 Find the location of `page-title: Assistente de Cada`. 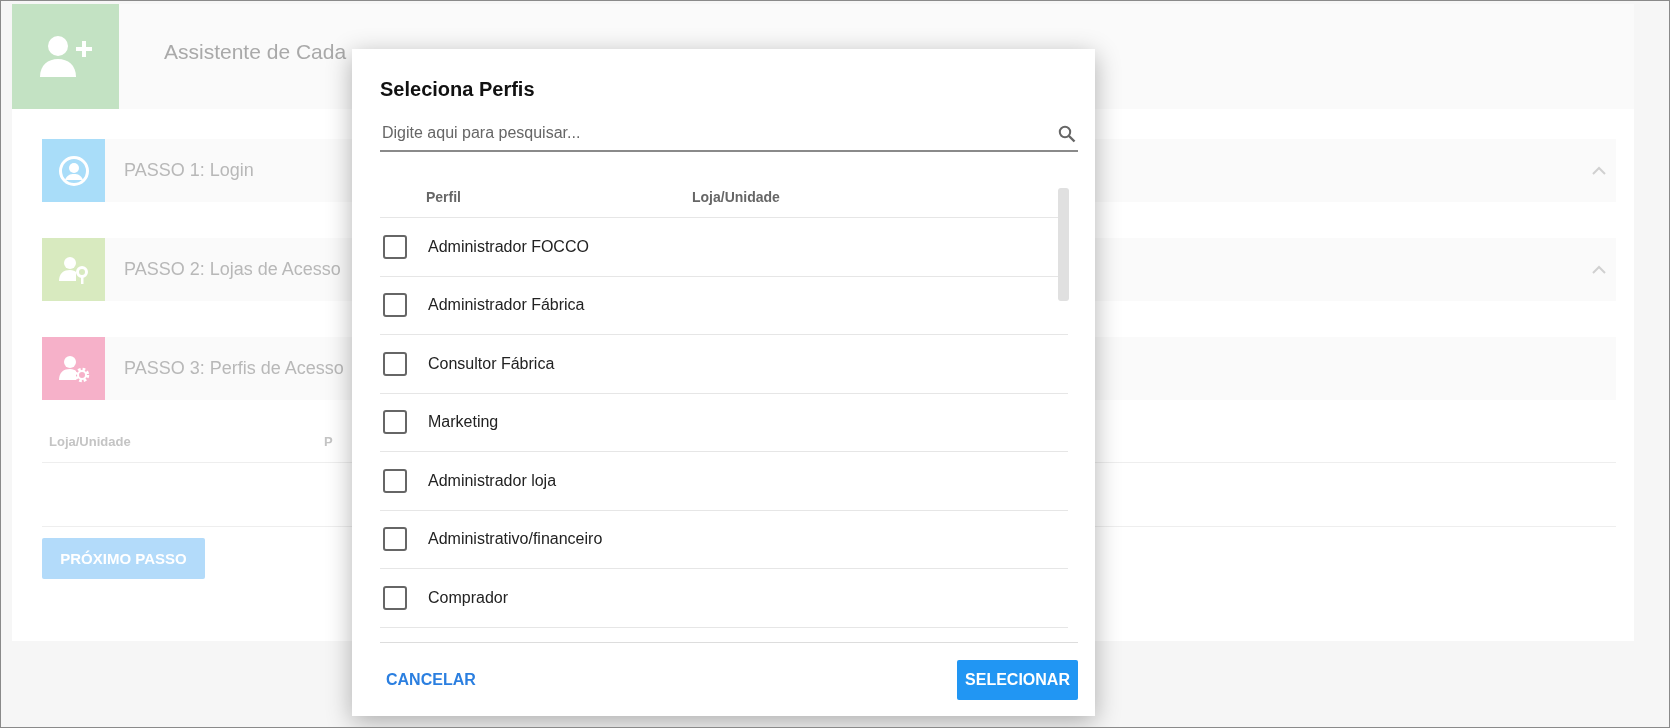

page-title: Assistente de Cada is located at coordinates (255, 51).